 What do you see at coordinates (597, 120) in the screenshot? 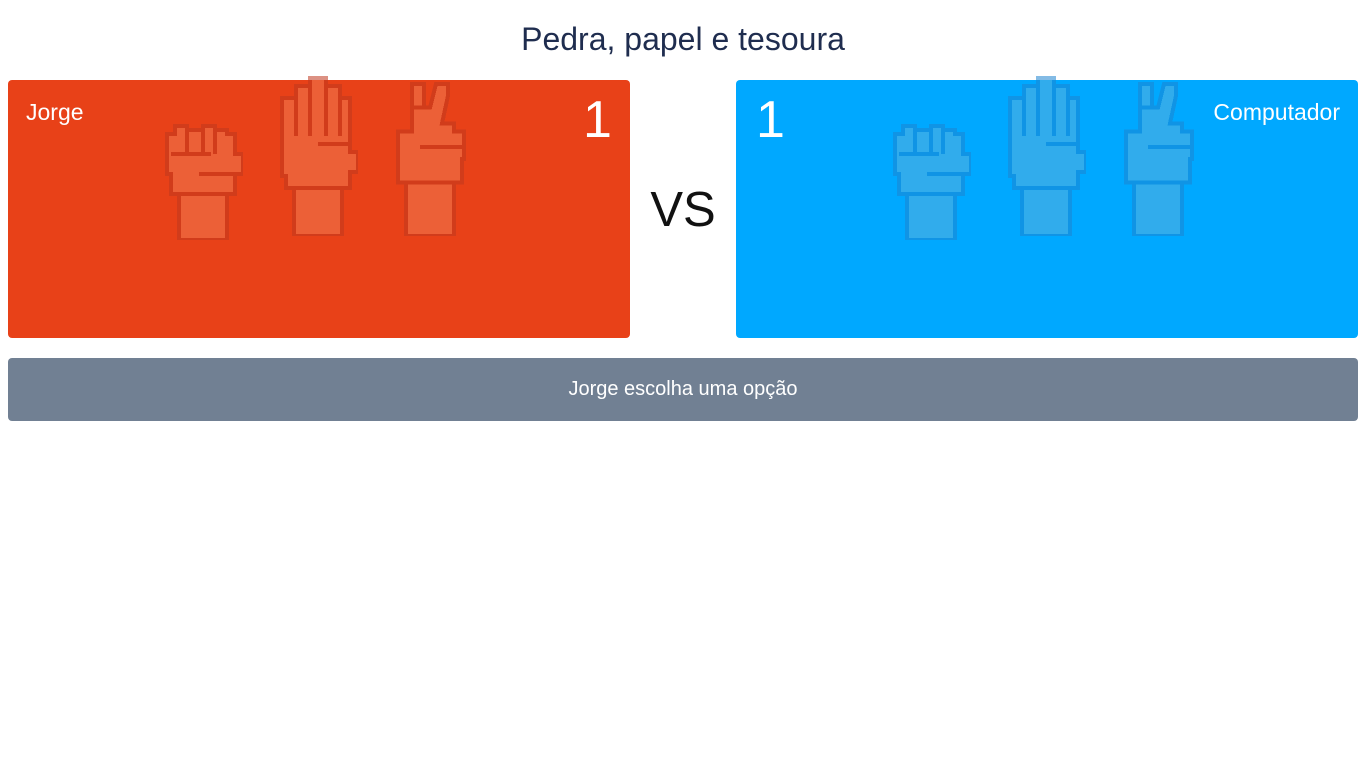
I see `player-score: 1` at bounding box center [597, 120].